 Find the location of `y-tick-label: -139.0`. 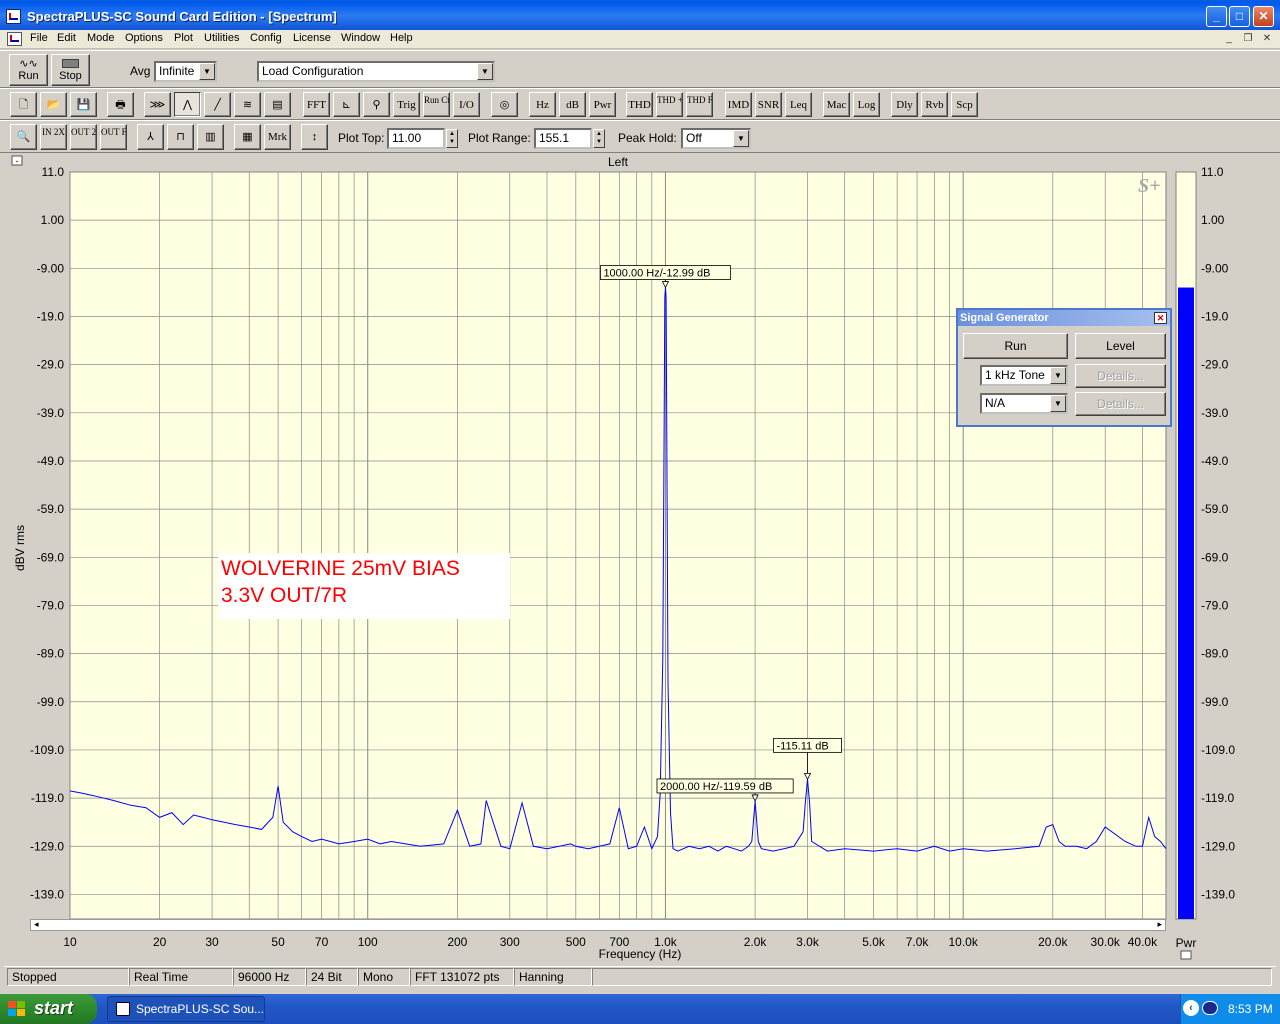

y-tick-label: -139.0 is located at coordinates (47, 894).